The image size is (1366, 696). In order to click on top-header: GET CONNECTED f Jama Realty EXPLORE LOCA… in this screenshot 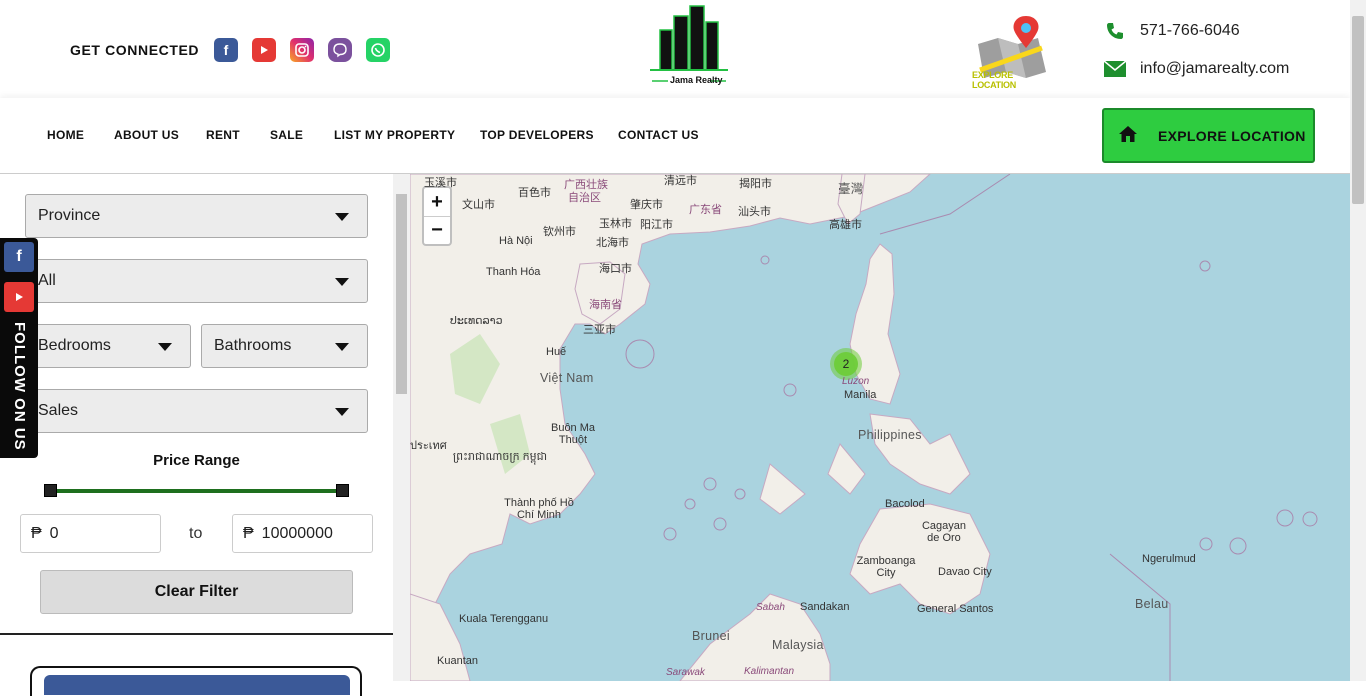, I will do `click(675, 49)`.